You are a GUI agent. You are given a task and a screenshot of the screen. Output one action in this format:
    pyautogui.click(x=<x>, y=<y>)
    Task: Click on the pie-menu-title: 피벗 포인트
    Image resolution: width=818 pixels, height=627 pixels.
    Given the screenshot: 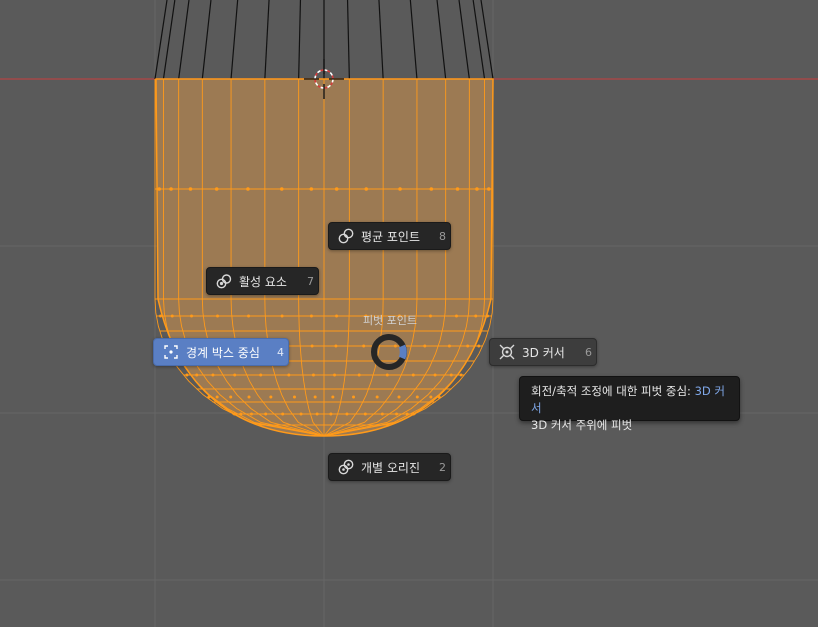 What is the action you would take?
    pyautogui.click(x=390, y=320)
    